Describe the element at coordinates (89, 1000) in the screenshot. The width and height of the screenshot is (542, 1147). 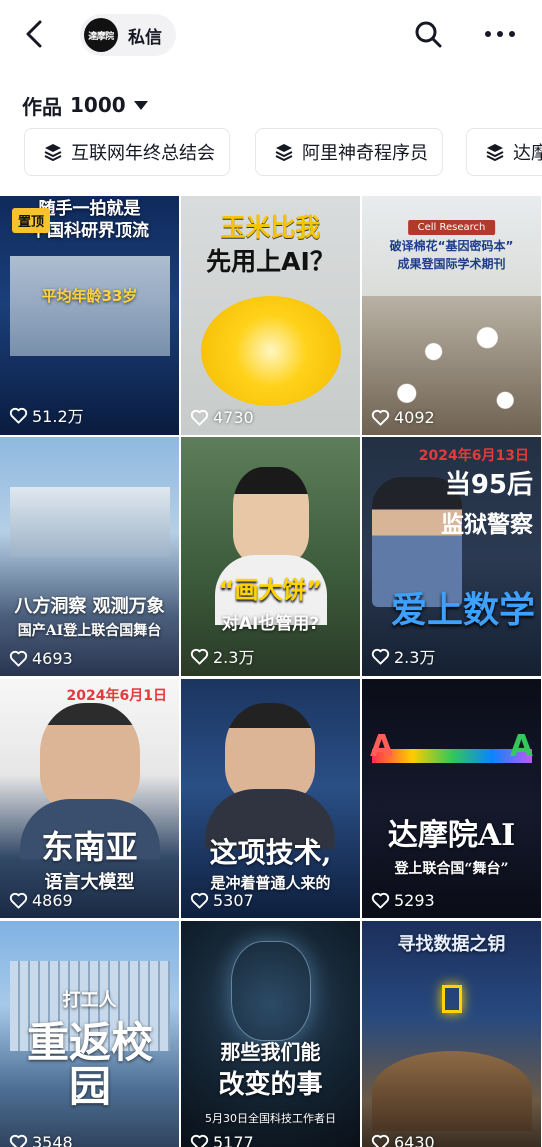
I see `video-title-line1: 打工人` at that location.